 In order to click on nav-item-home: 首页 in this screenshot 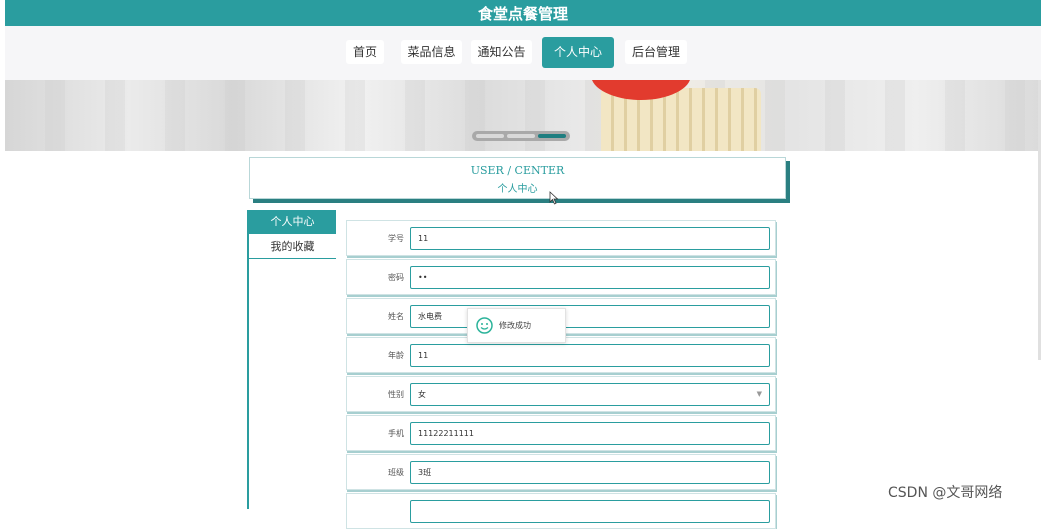, I will do `click(365, 52)`.